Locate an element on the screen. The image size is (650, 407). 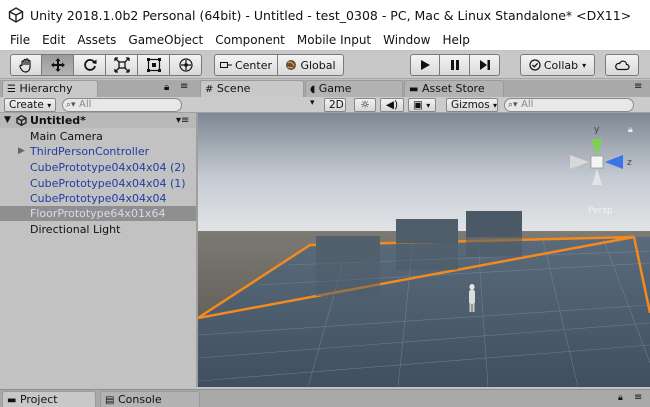
hierarchy-tab-bar: ☰ Hierarchy 🔒︎ ≡ is located at coordinates (98, 88).